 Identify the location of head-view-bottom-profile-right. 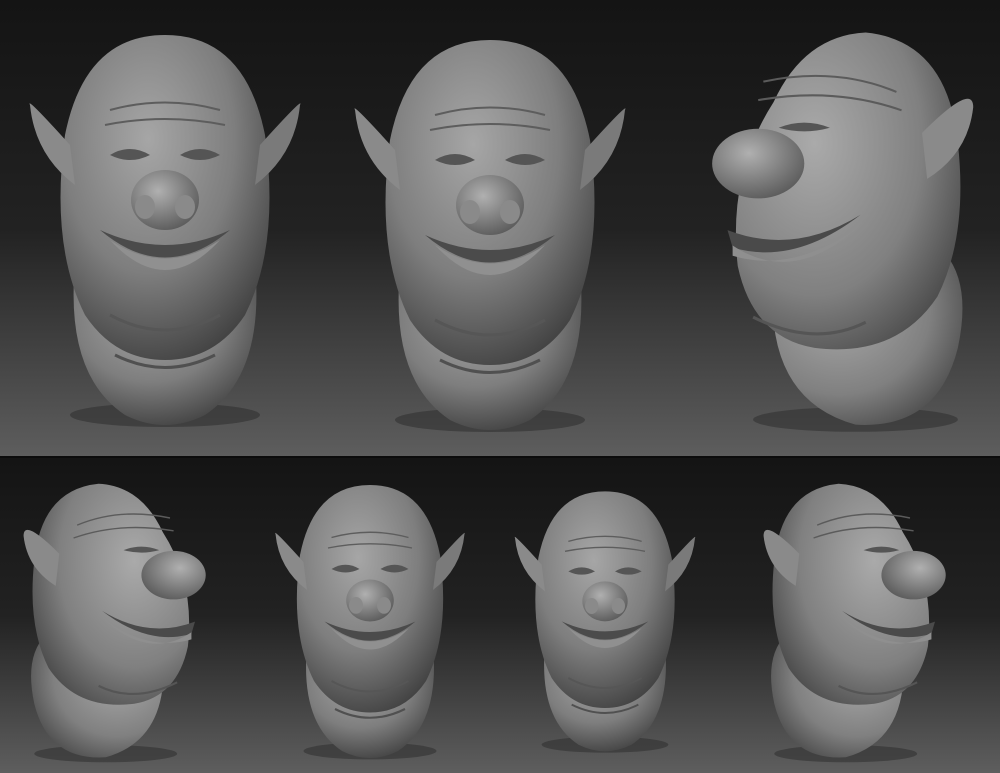
(857, 615).